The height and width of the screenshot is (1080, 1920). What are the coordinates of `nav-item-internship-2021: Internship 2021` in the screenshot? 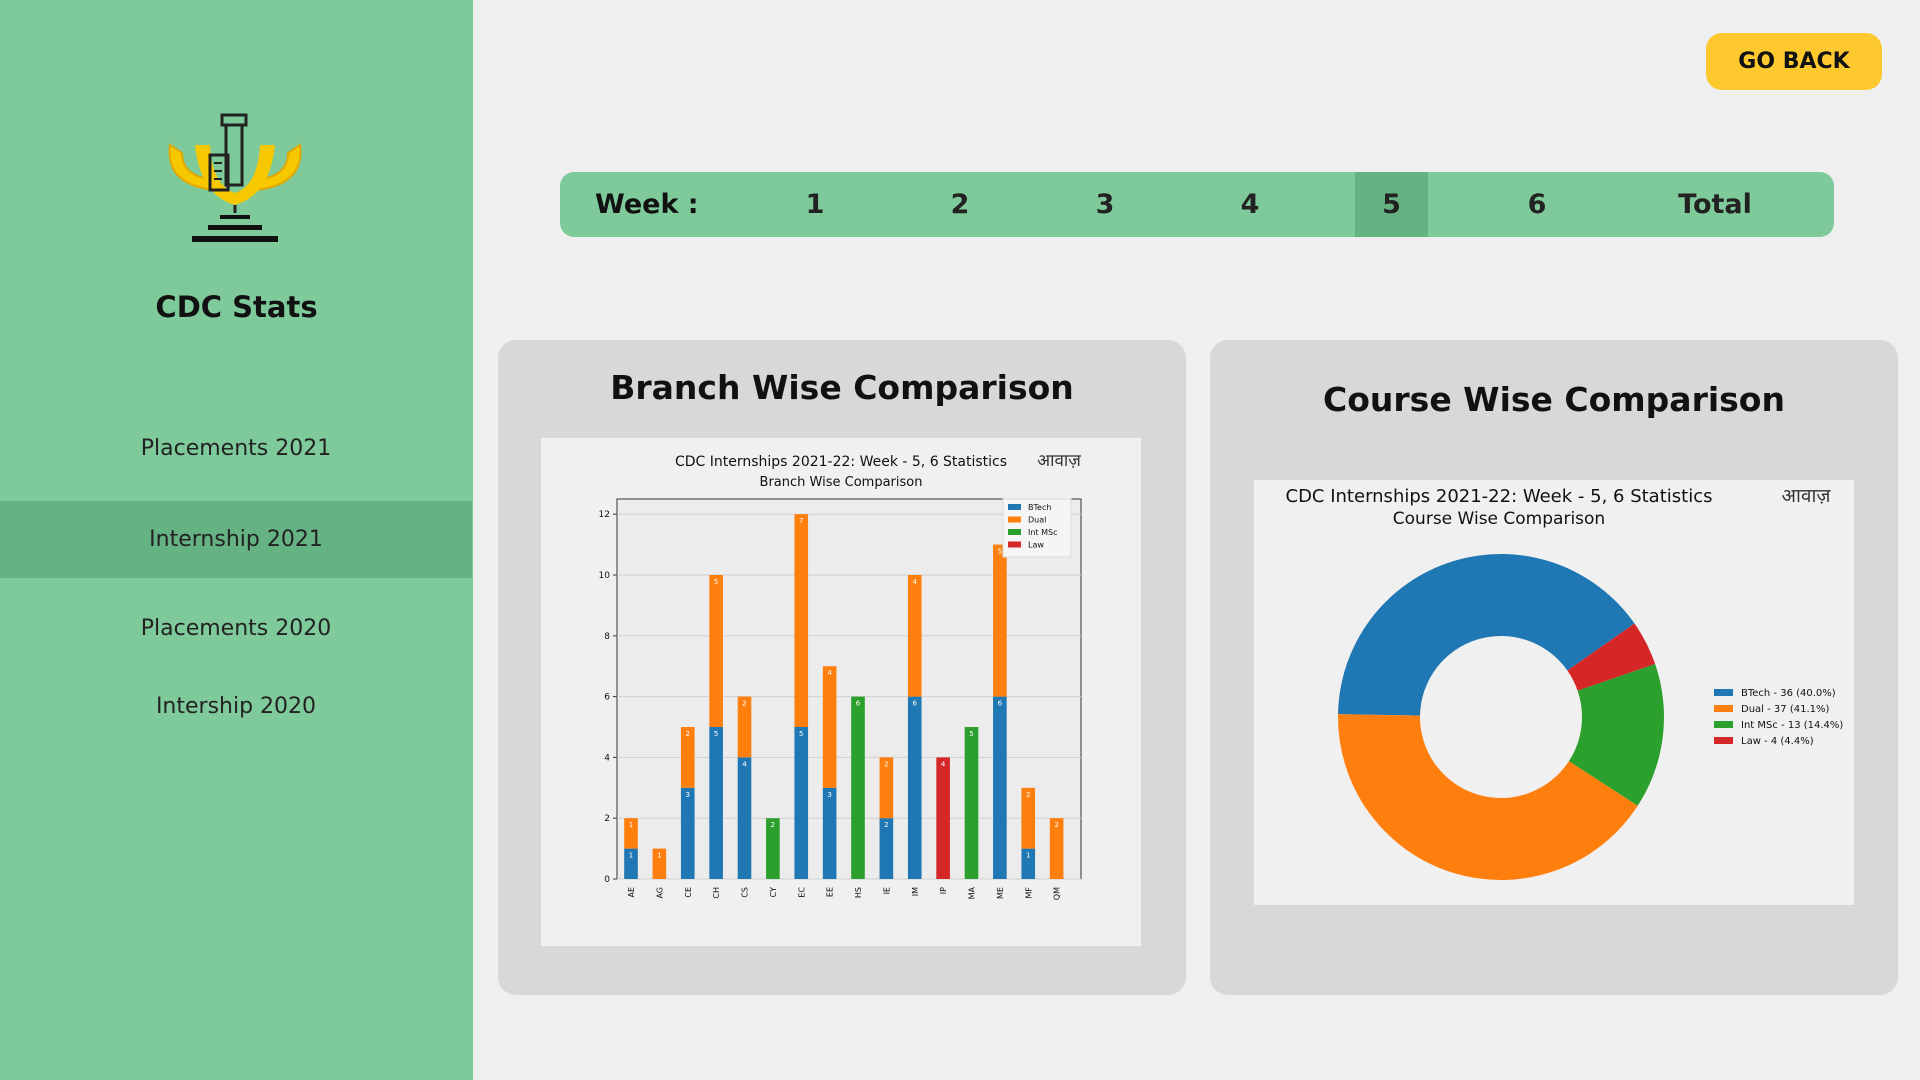 It's located at (236, 539).